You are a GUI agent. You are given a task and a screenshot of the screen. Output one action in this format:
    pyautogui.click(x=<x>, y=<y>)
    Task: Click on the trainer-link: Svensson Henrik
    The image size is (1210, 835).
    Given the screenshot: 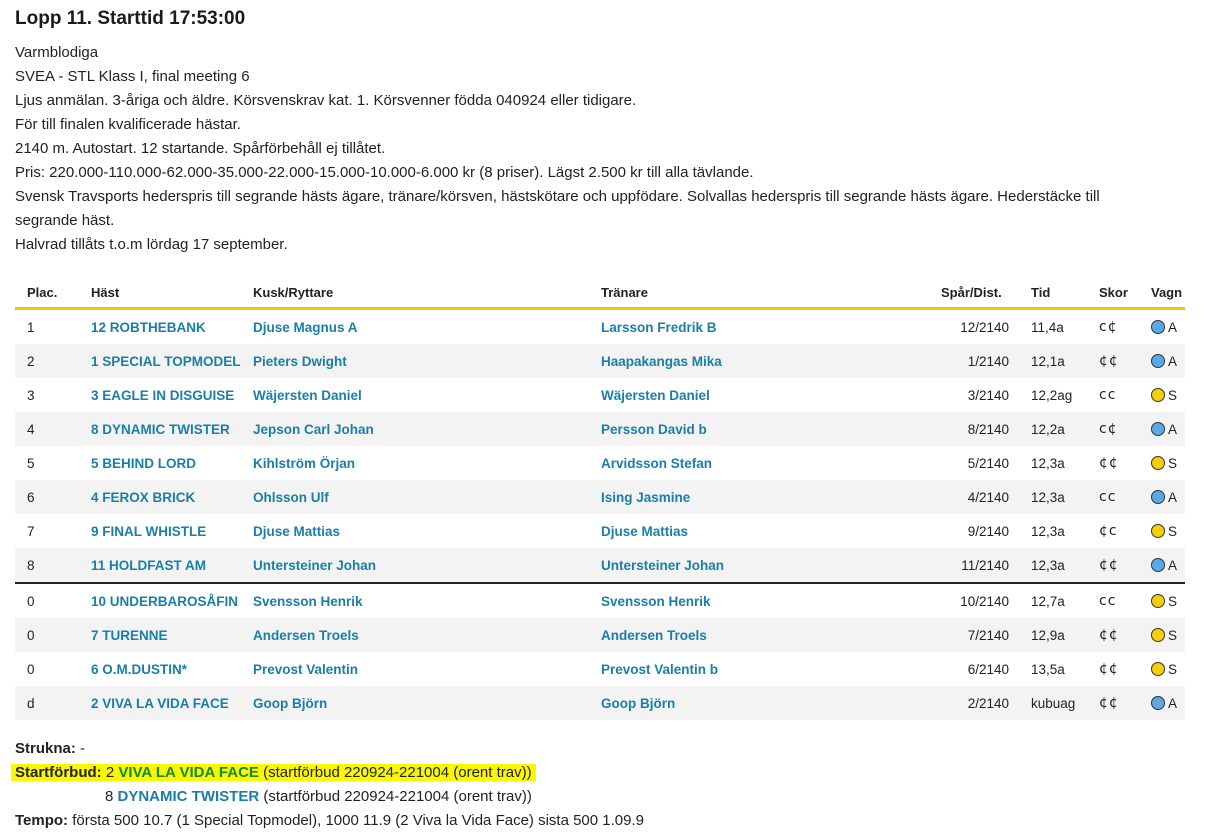 What is the action you would take?
    pyautogui.click(x=771, y=600)
    